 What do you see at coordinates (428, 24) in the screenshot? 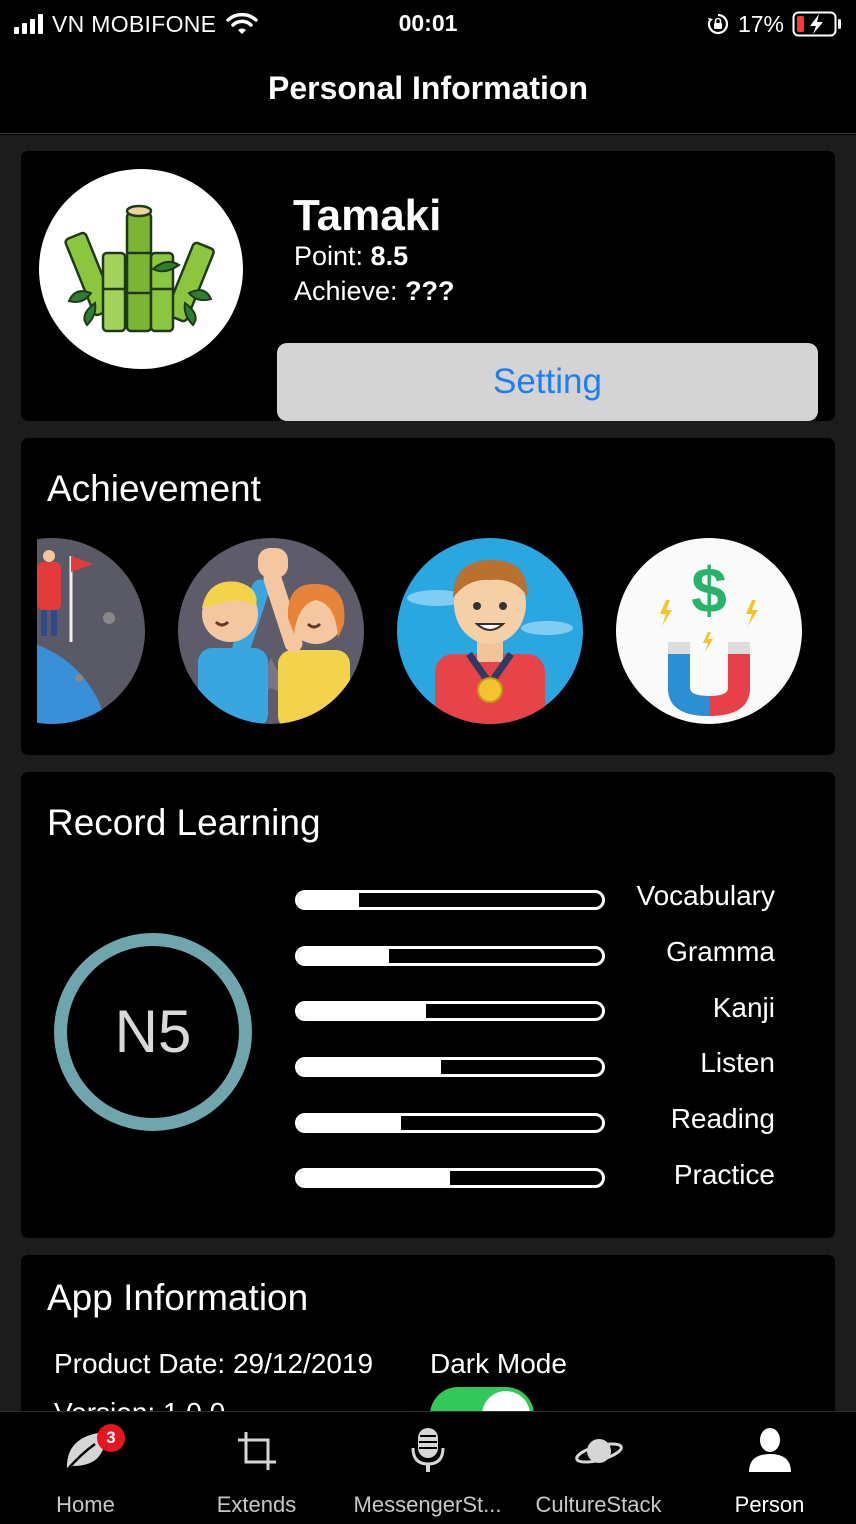
I see `status-bar: VN MOBIFONE 00:01 17%` at bounding box center [428, 24].